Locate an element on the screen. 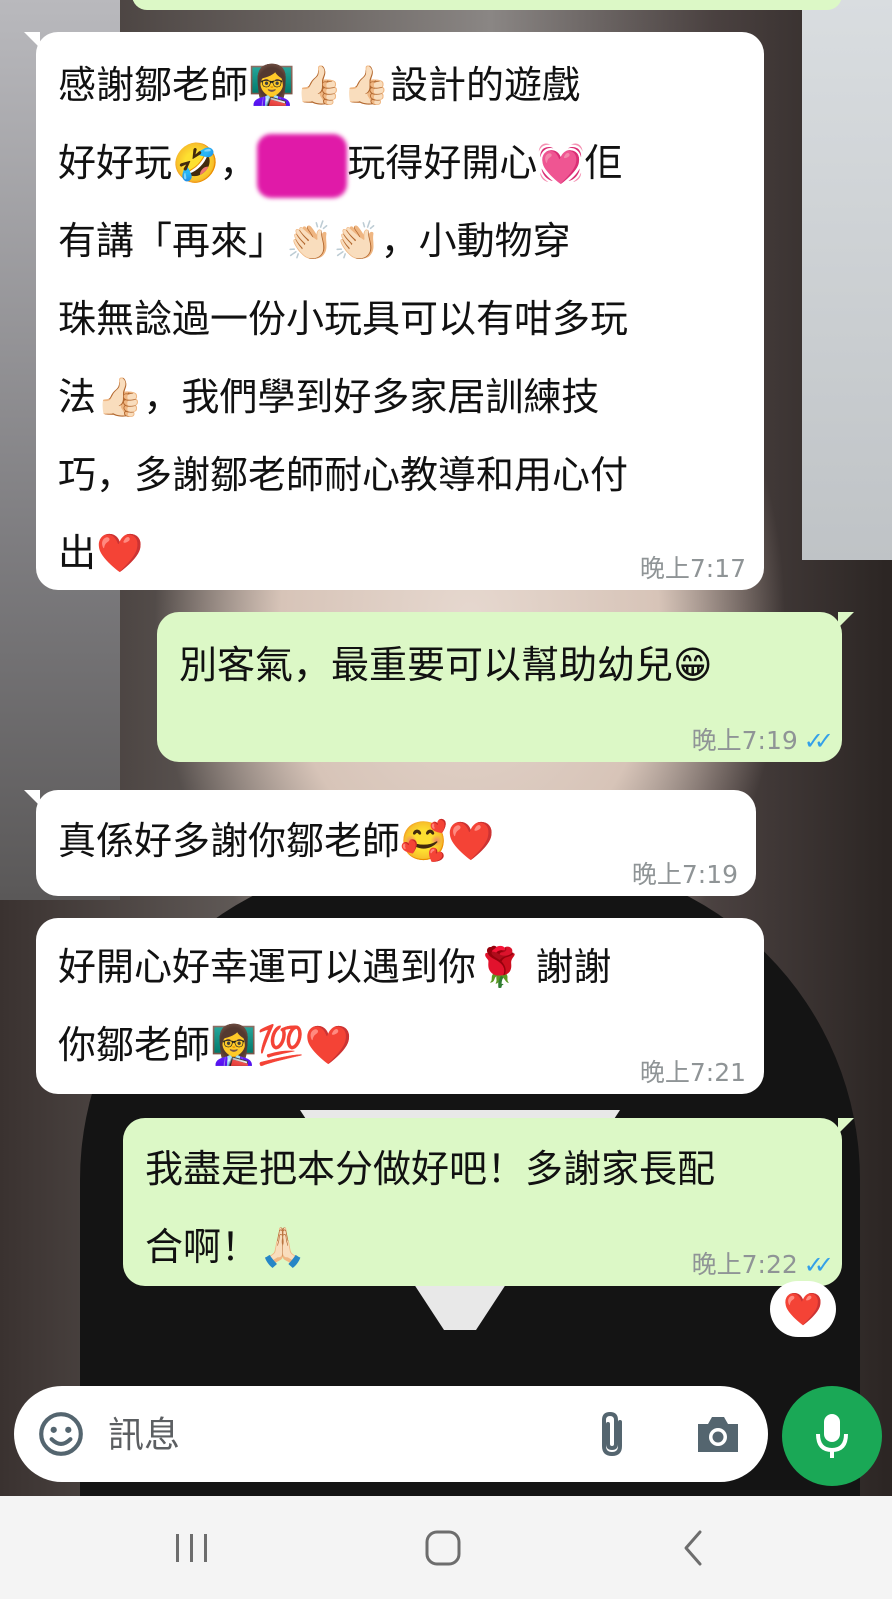 This screenshot has height=1599, width=892. message-line: 法👍🏻，我們學到好多家居訓練技 is located at coordinates (329, 397).